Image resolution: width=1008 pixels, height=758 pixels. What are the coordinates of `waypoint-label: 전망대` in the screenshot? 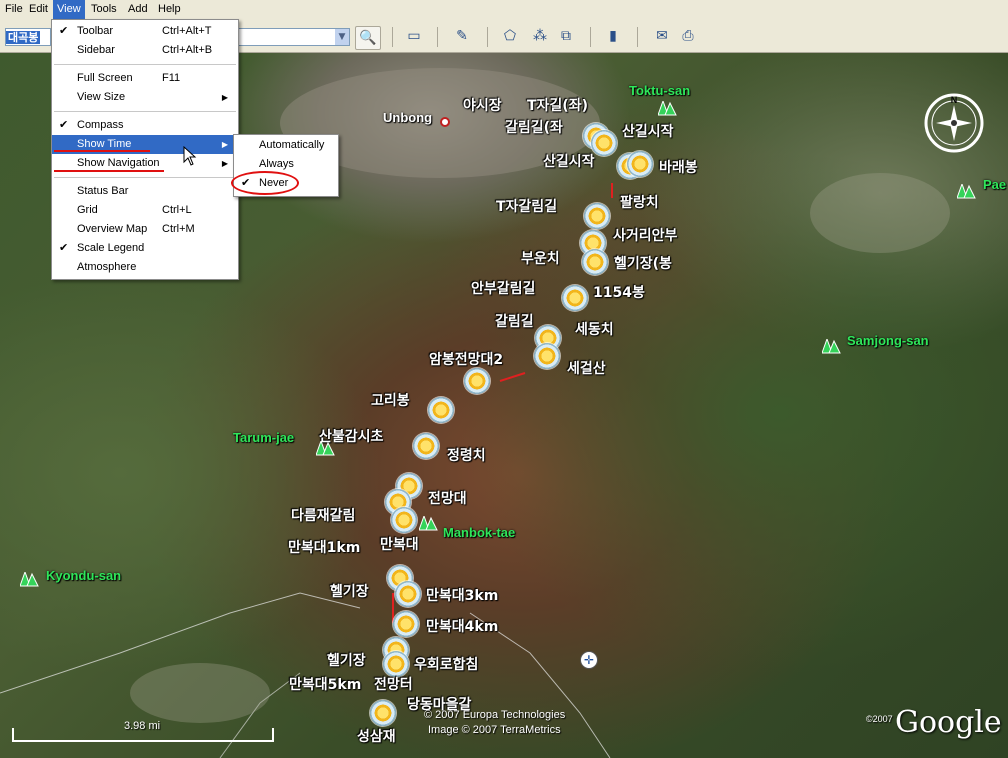 It's located at (447, 499).